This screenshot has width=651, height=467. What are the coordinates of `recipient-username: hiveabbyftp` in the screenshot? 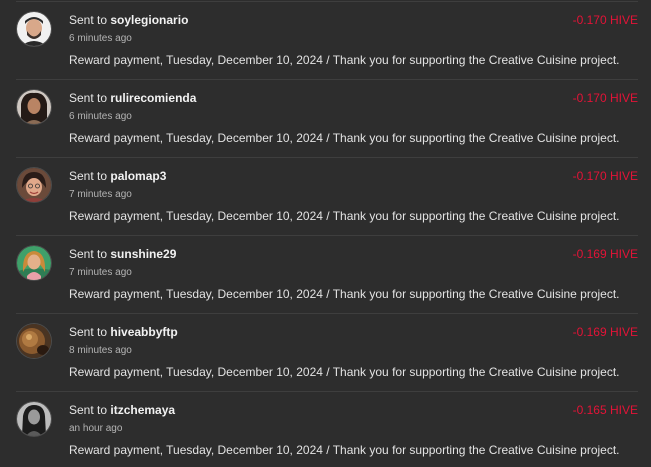 It's located at (143, 332).